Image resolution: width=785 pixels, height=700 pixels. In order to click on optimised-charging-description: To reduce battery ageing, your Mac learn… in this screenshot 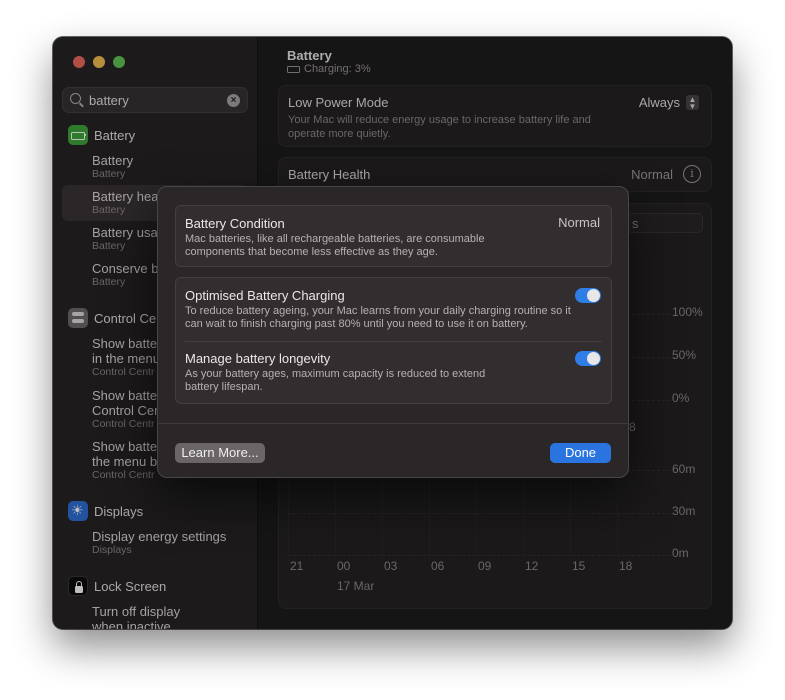, I will do `click(378, 317)`.